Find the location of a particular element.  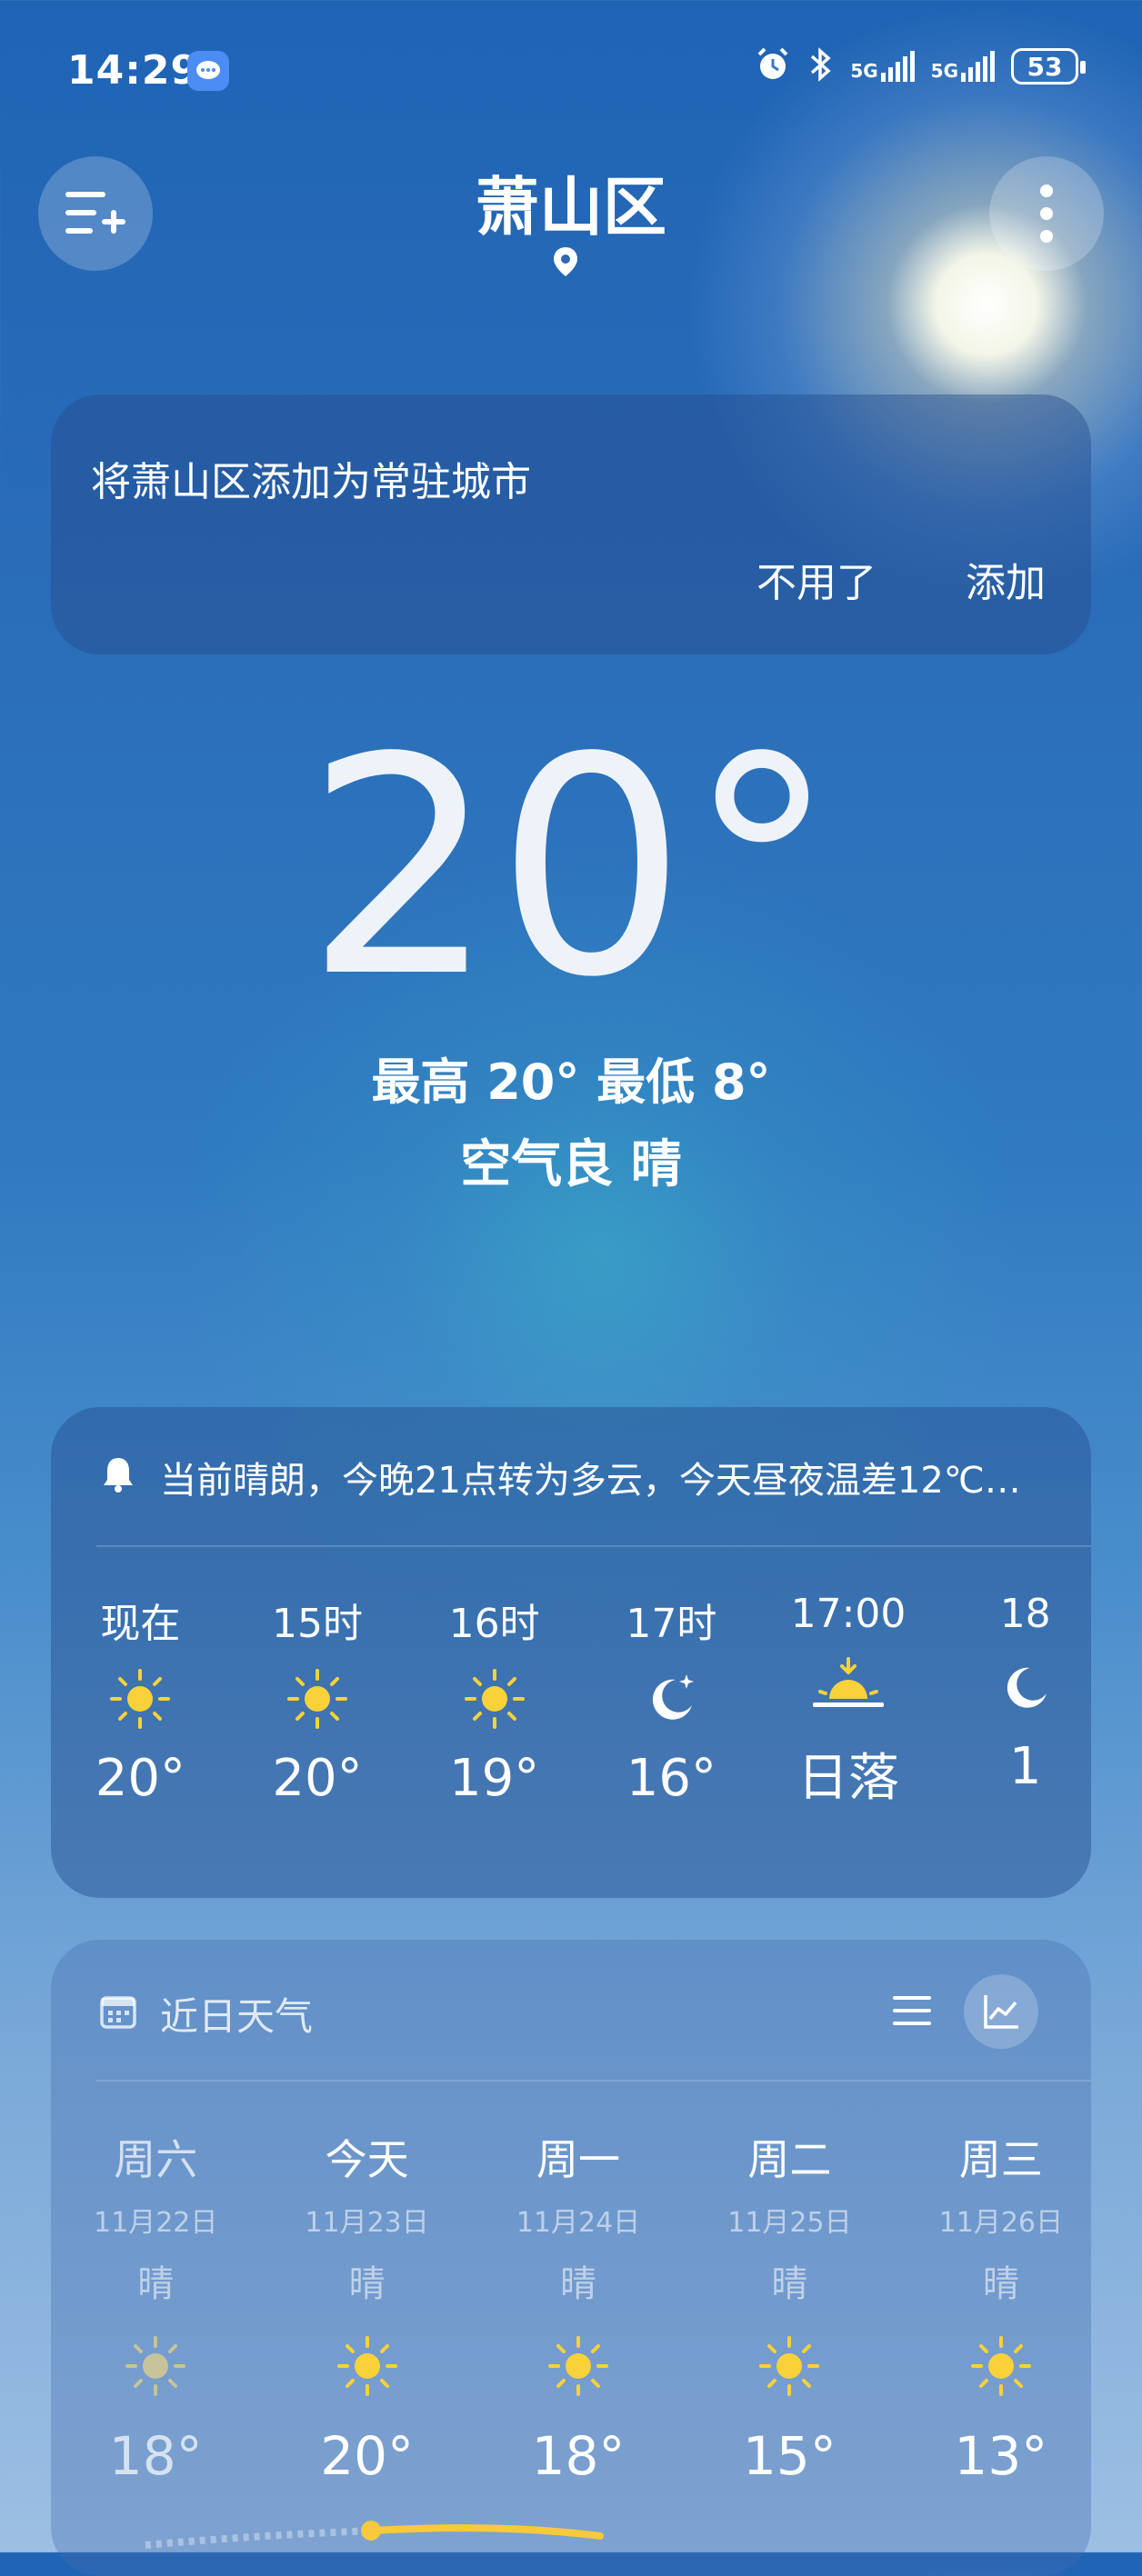

day-name: 周一 is located at coordinates (578, 2159).